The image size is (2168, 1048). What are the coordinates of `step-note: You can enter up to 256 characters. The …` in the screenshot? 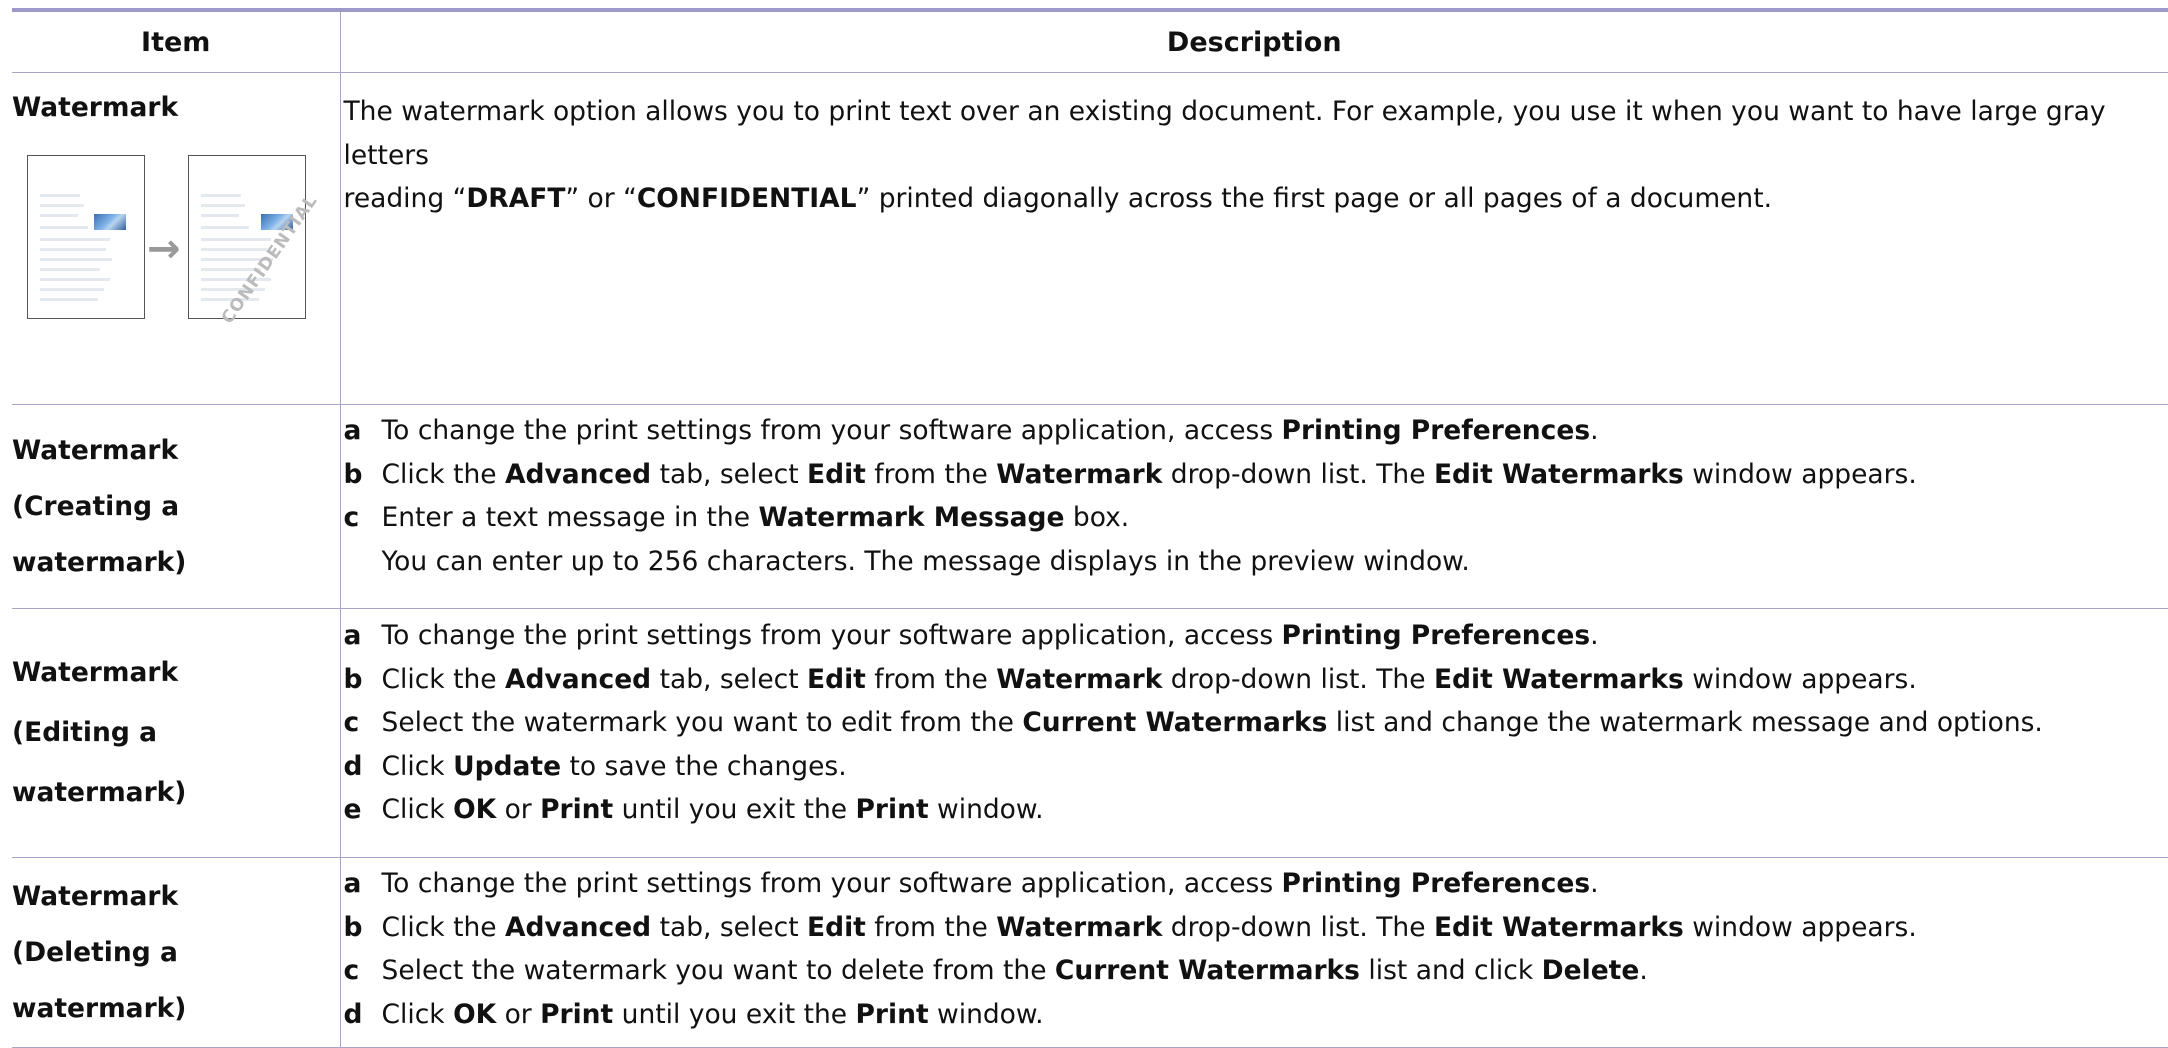 It's located at (1254, 562).